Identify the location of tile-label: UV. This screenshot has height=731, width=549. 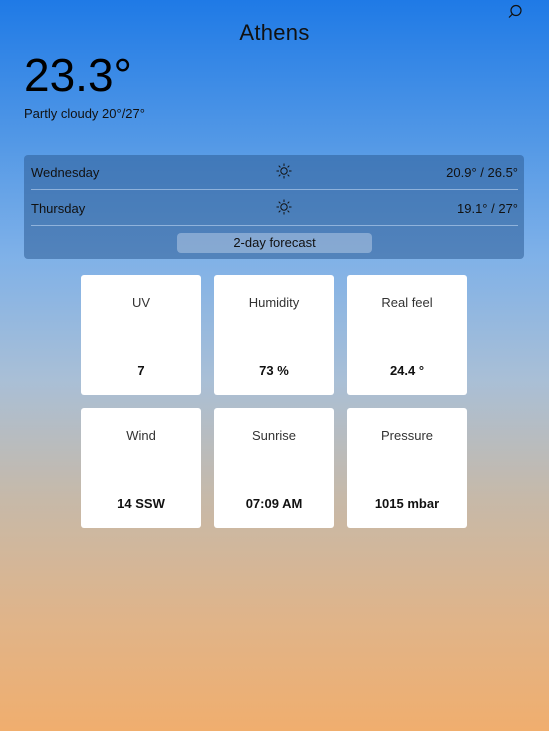
(141, 302).